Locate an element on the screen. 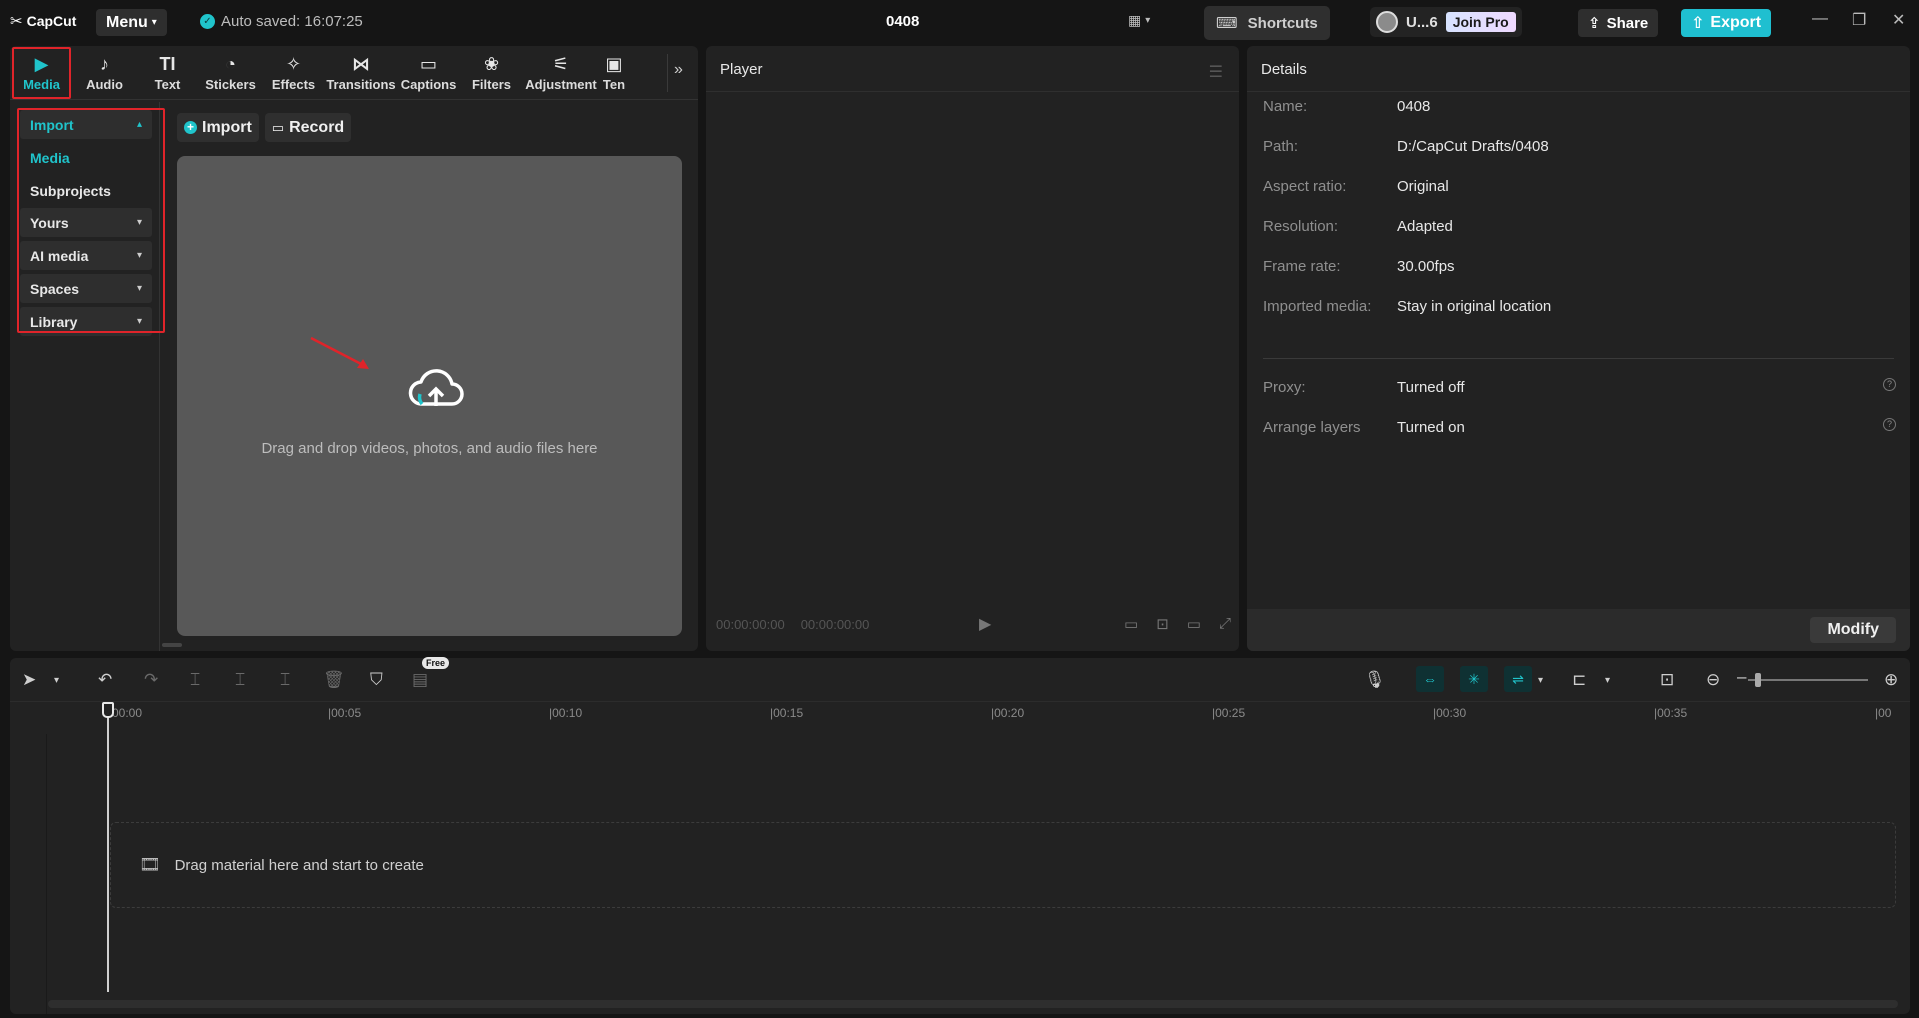 This screenshot has width=1919, height=1018. sidebar-item-subprojects: Subprojects is located at coordinates (86, 190).